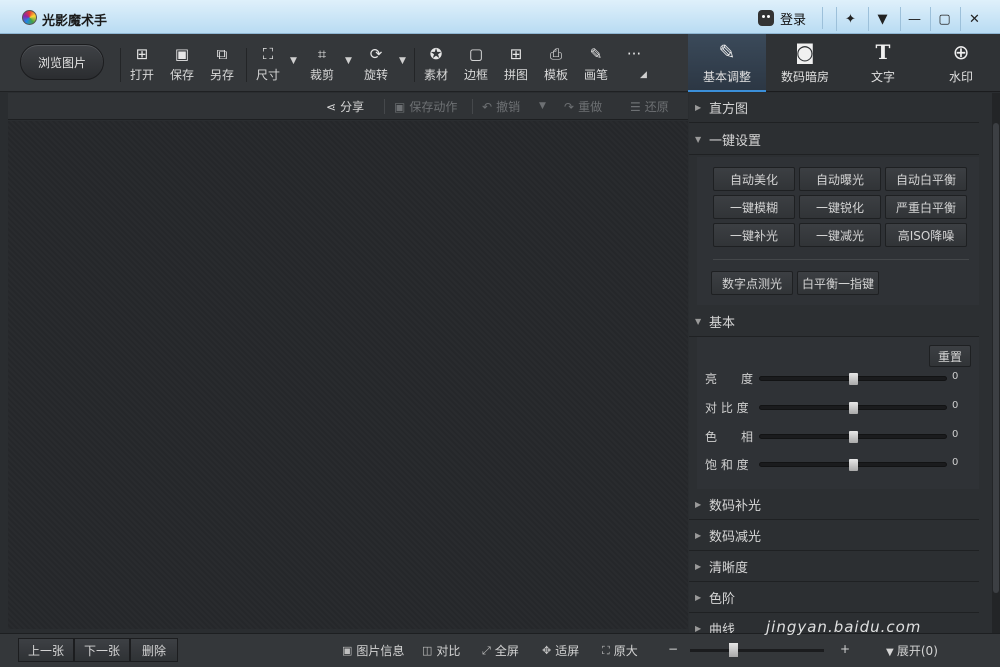 This screenshot has width=1000, height=667. What do you see at coordinates (853, 465) in the screenshot?
I see `saturation-slider-thumb` at bounding box center [853, 465].